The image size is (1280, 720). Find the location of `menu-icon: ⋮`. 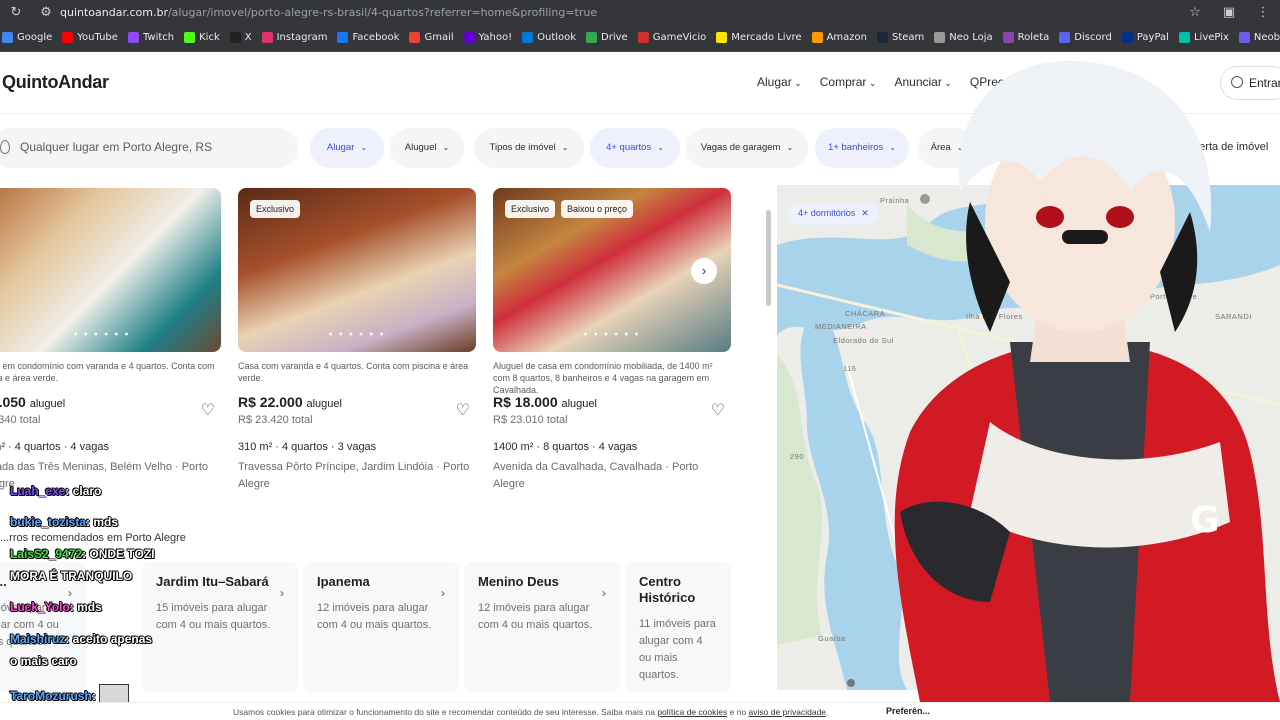

menu-icon: ⋮ is located at coordinates (1263, 12).